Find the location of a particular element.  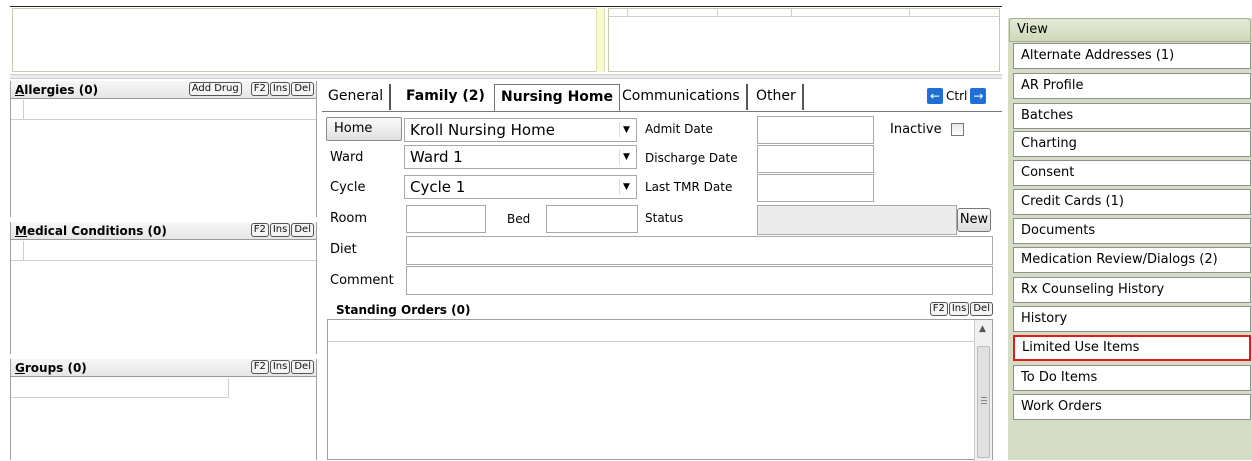

cycle-select: Cycle 1 ▼ is located at coordinates (520, 187).